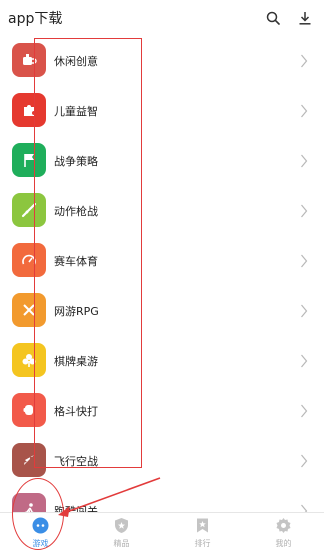 This screenshot has height=552, width=324. I want to click on category-row-flight: 飞行空战, so click(162, 461).